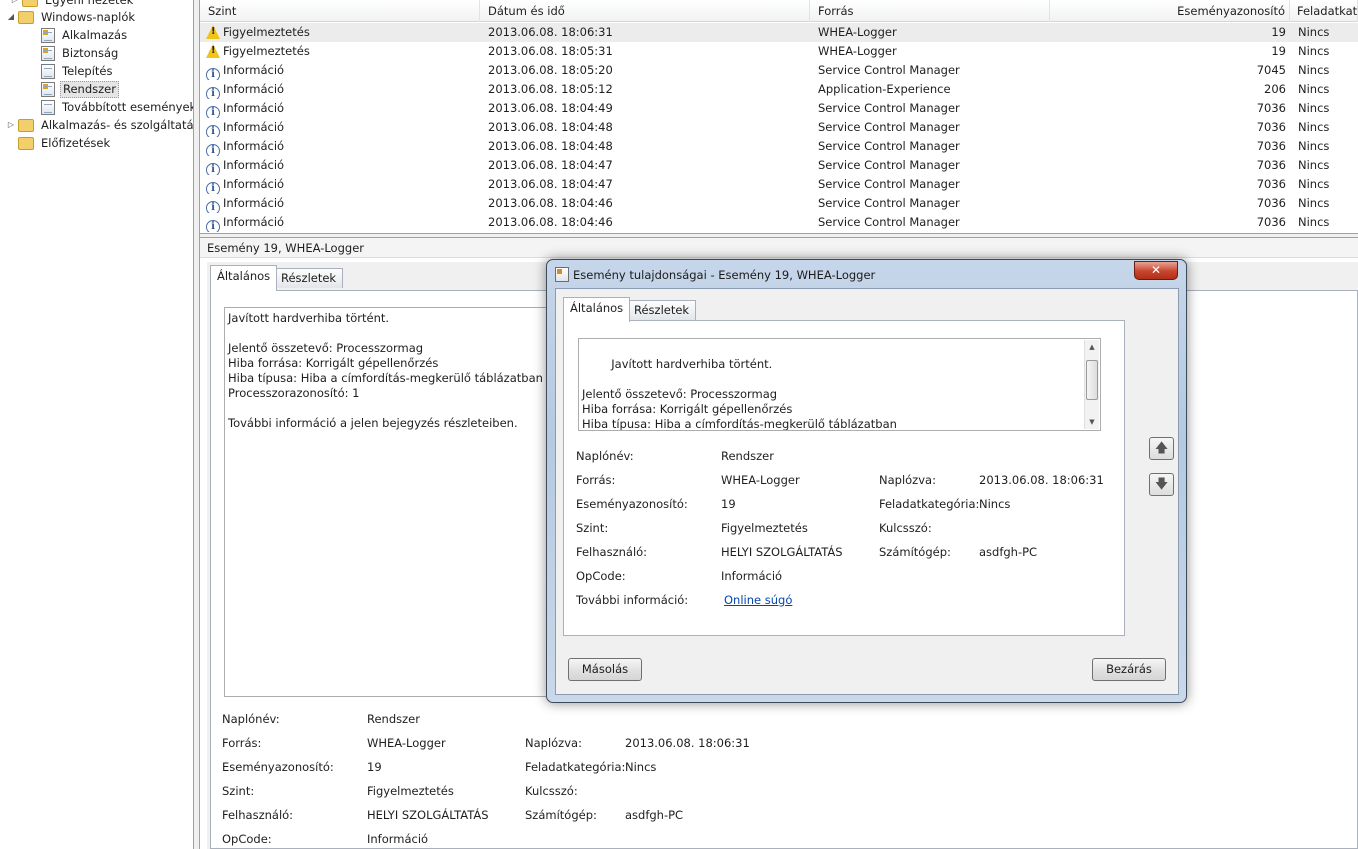 This screenshot has width=1358, height=849. Describe the element at coordinates (575, 767) in the screenshot. I see `task-category-label: Feladatkategória:` at that location.